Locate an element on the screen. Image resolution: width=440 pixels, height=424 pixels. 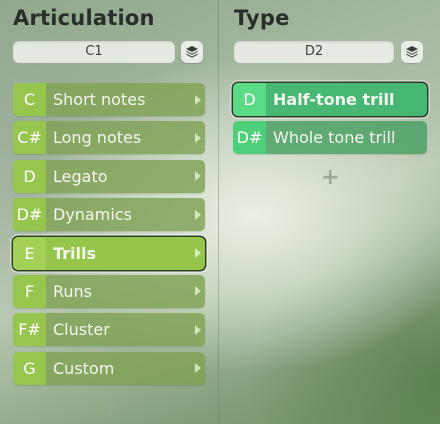
articulation-item-runs: F Runs is located at coordinates (109, 291).